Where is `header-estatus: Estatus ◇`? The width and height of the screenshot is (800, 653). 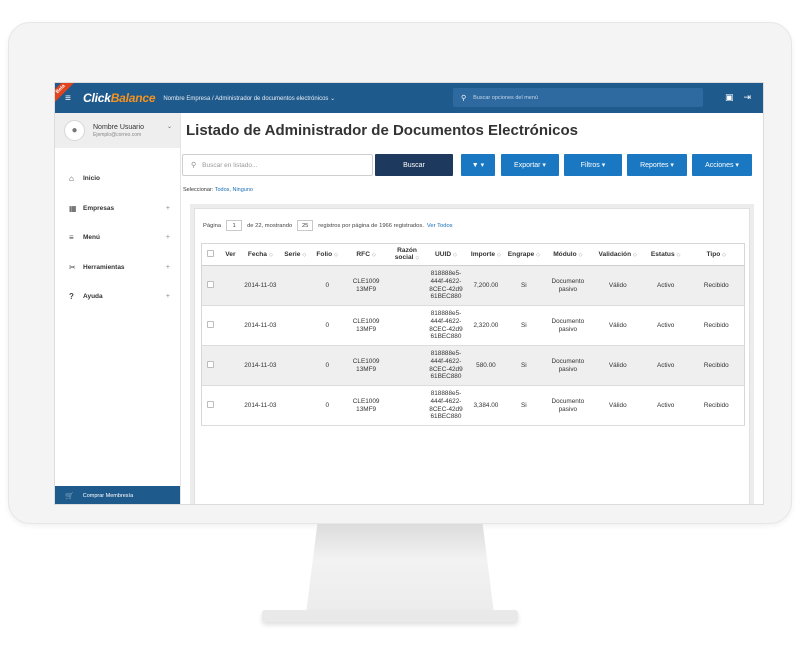 header-estatus: Estatus ◇ is located at coordinates (665, 254).